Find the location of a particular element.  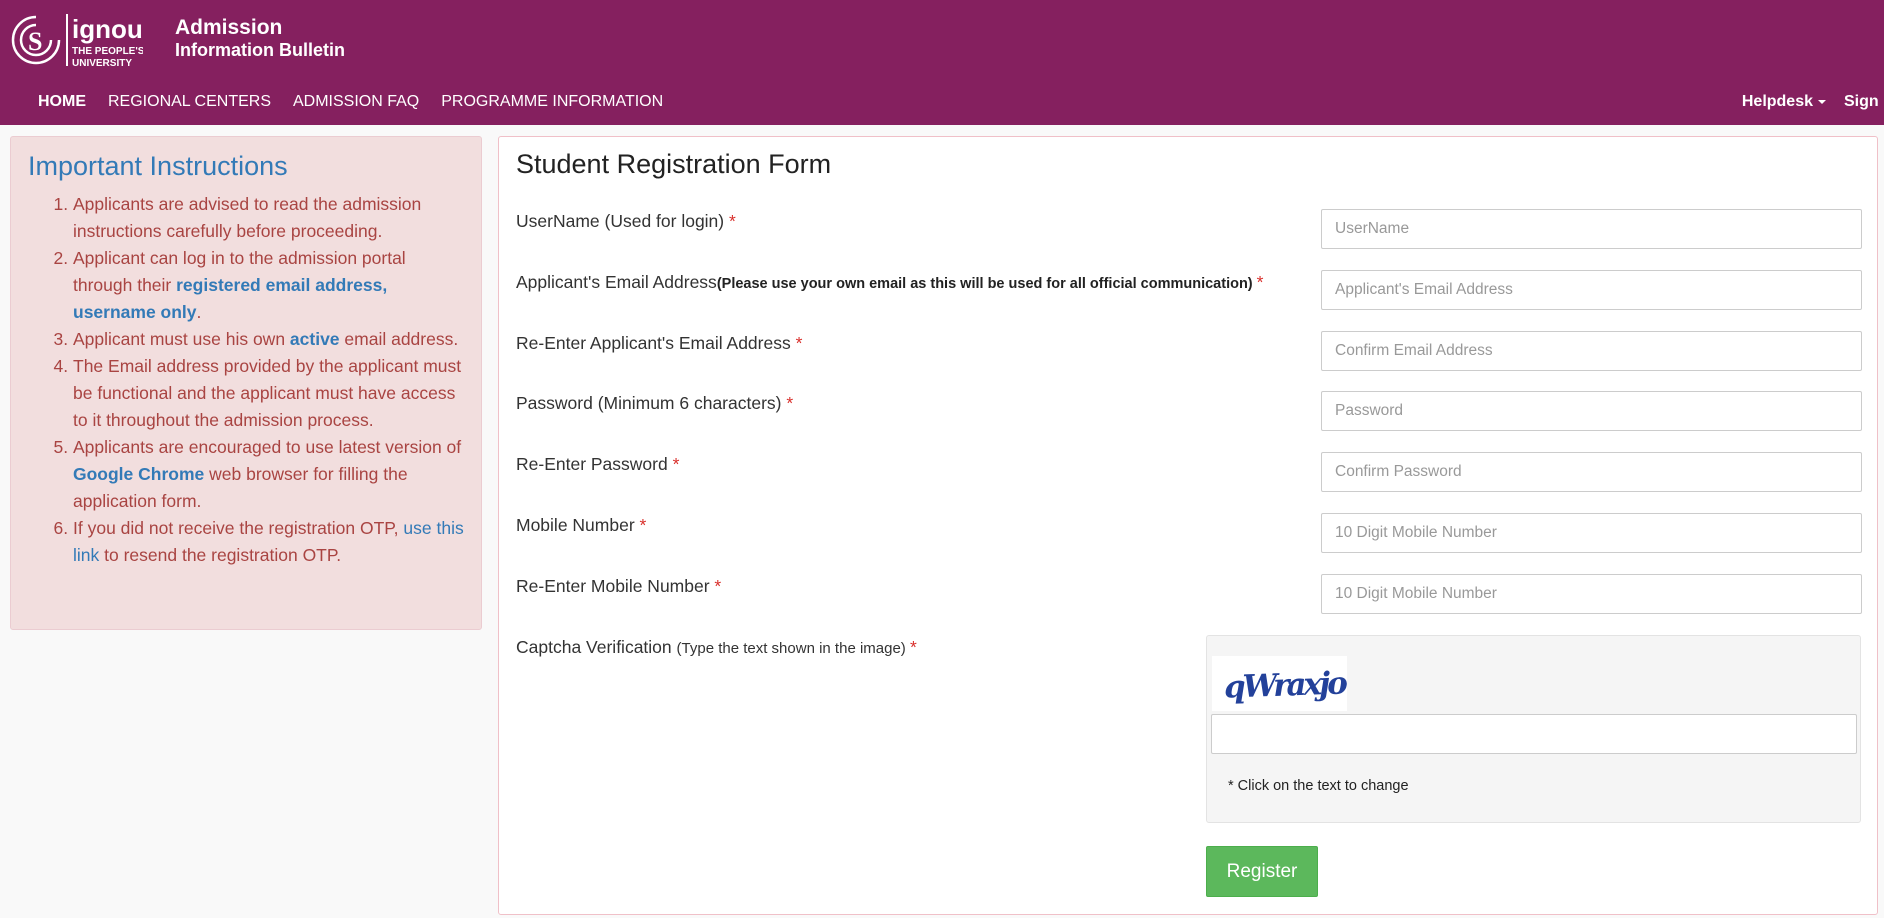

captcha-input is located at coordinates (1534, 734).